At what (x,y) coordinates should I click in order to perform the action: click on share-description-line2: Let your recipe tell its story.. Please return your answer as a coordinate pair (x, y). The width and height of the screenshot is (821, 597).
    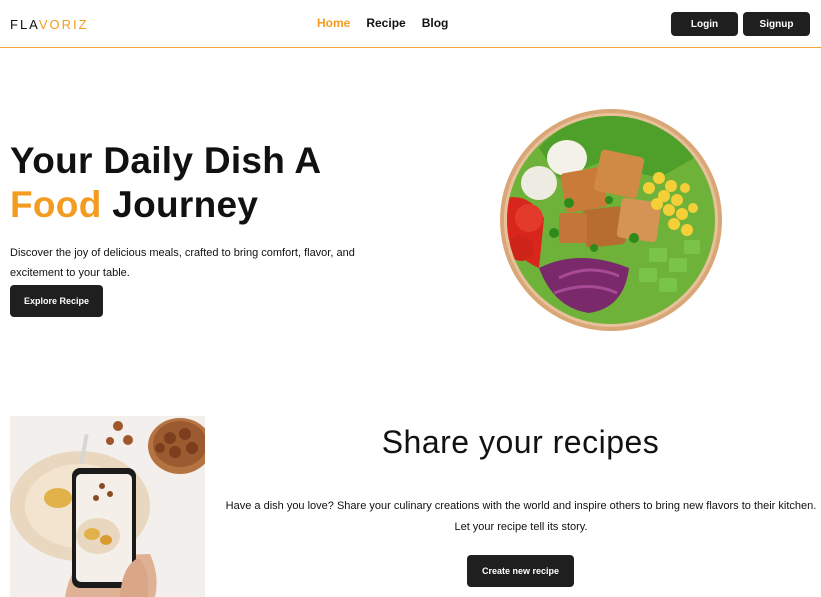
    Looking at the image, I should click on (521, 527).